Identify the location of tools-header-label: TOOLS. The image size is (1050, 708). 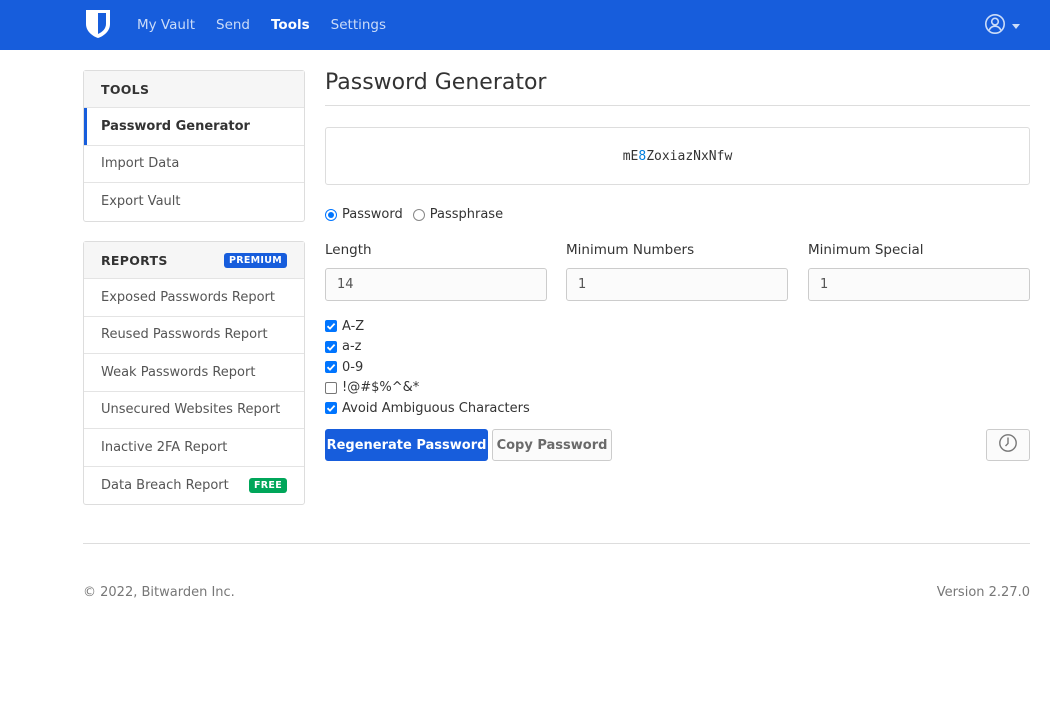
(125, 89).